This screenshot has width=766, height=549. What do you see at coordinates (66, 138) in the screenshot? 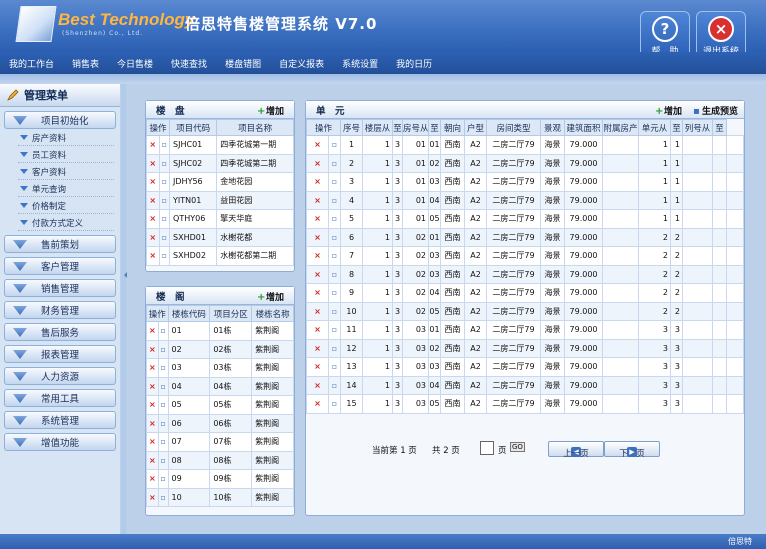
I see `sidebar-sub-item: 房产资料` at bounding box center [66, 138].